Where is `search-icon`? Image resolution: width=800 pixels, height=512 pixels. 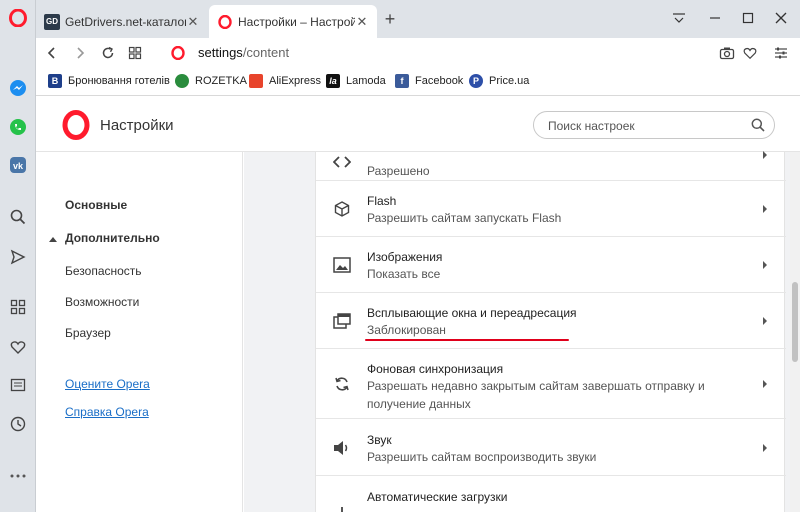 search-icon is located at coordinates (18, 217).